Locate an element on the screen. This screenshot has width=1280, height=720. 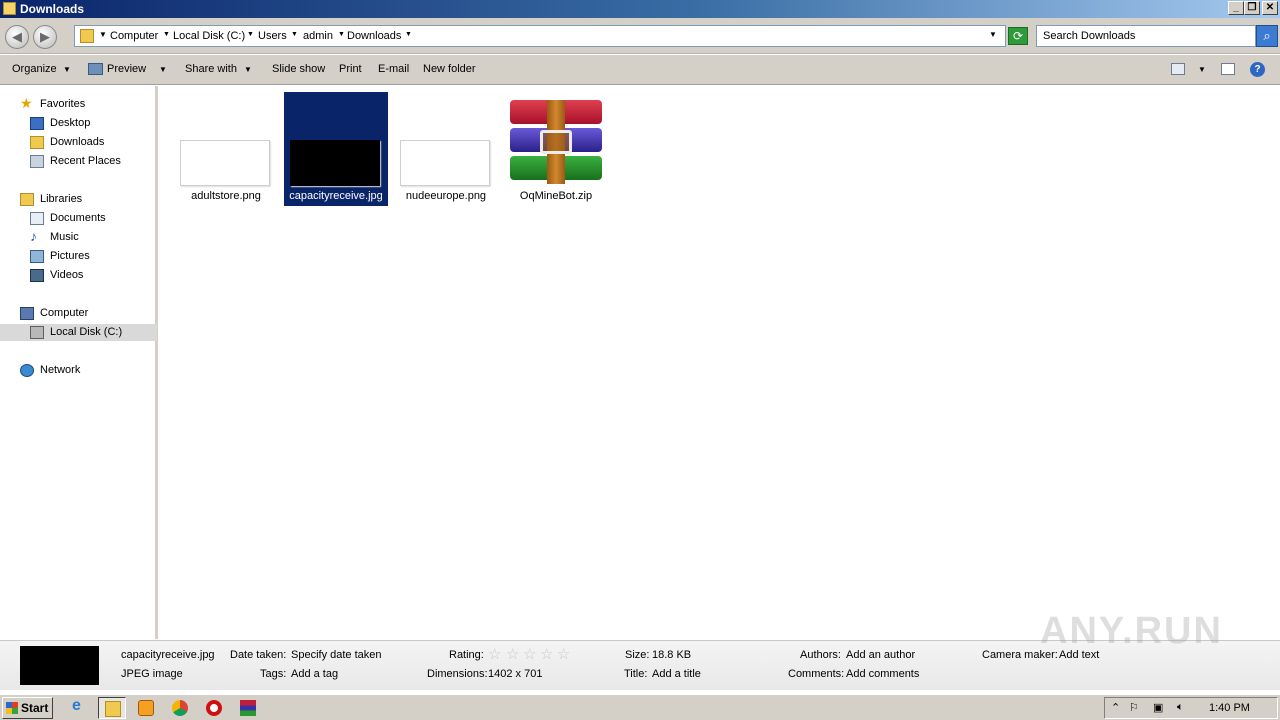
date-taken-value: Specify date taken is located at coordinates (336, 655).